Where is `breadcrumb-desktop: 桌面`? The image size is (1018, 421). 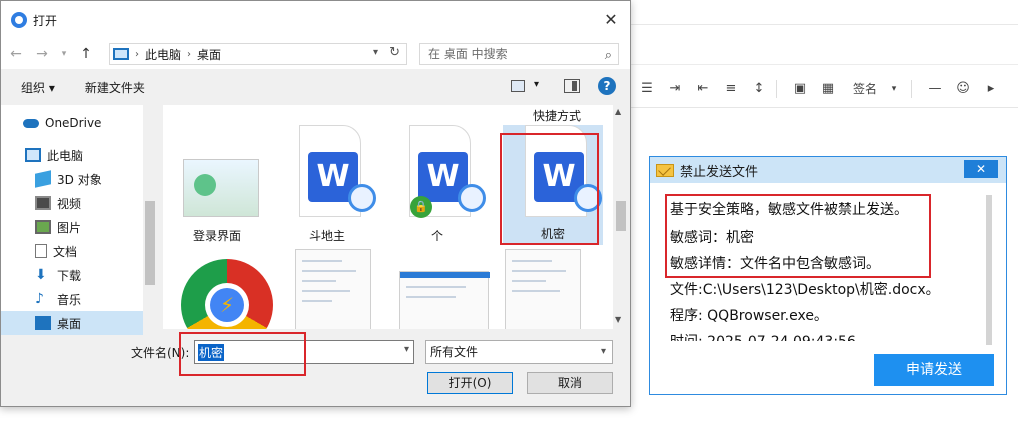 breadcrumb-desktop: 桌面 is located at coordinates (209, 54).